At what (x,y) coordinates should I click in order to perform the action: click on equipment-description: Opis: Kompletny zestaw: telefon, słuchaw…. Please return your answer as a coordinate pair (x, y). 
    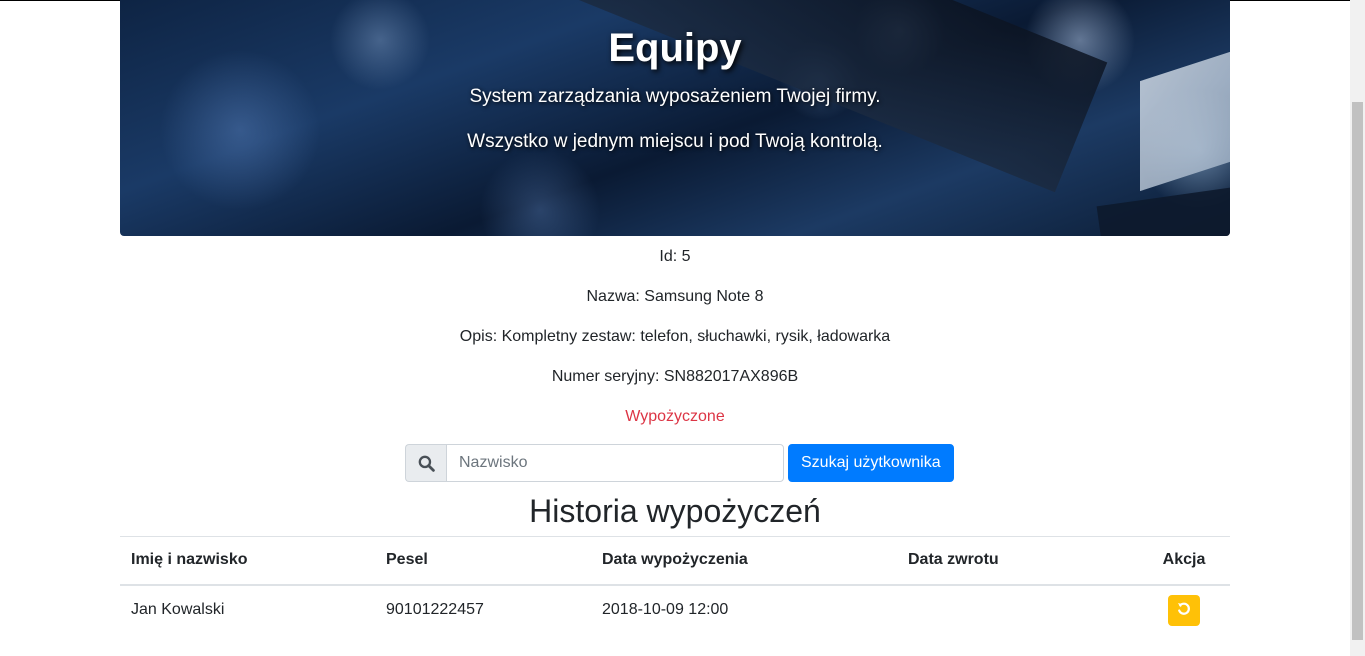
    Looking at the image, I should click on (675, 336).